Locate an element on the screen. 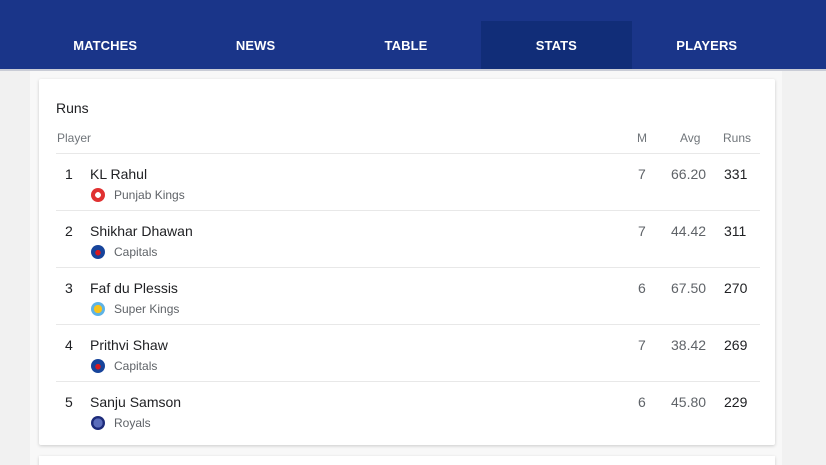  royals-logo-icon is located at coordinates (98, 423).